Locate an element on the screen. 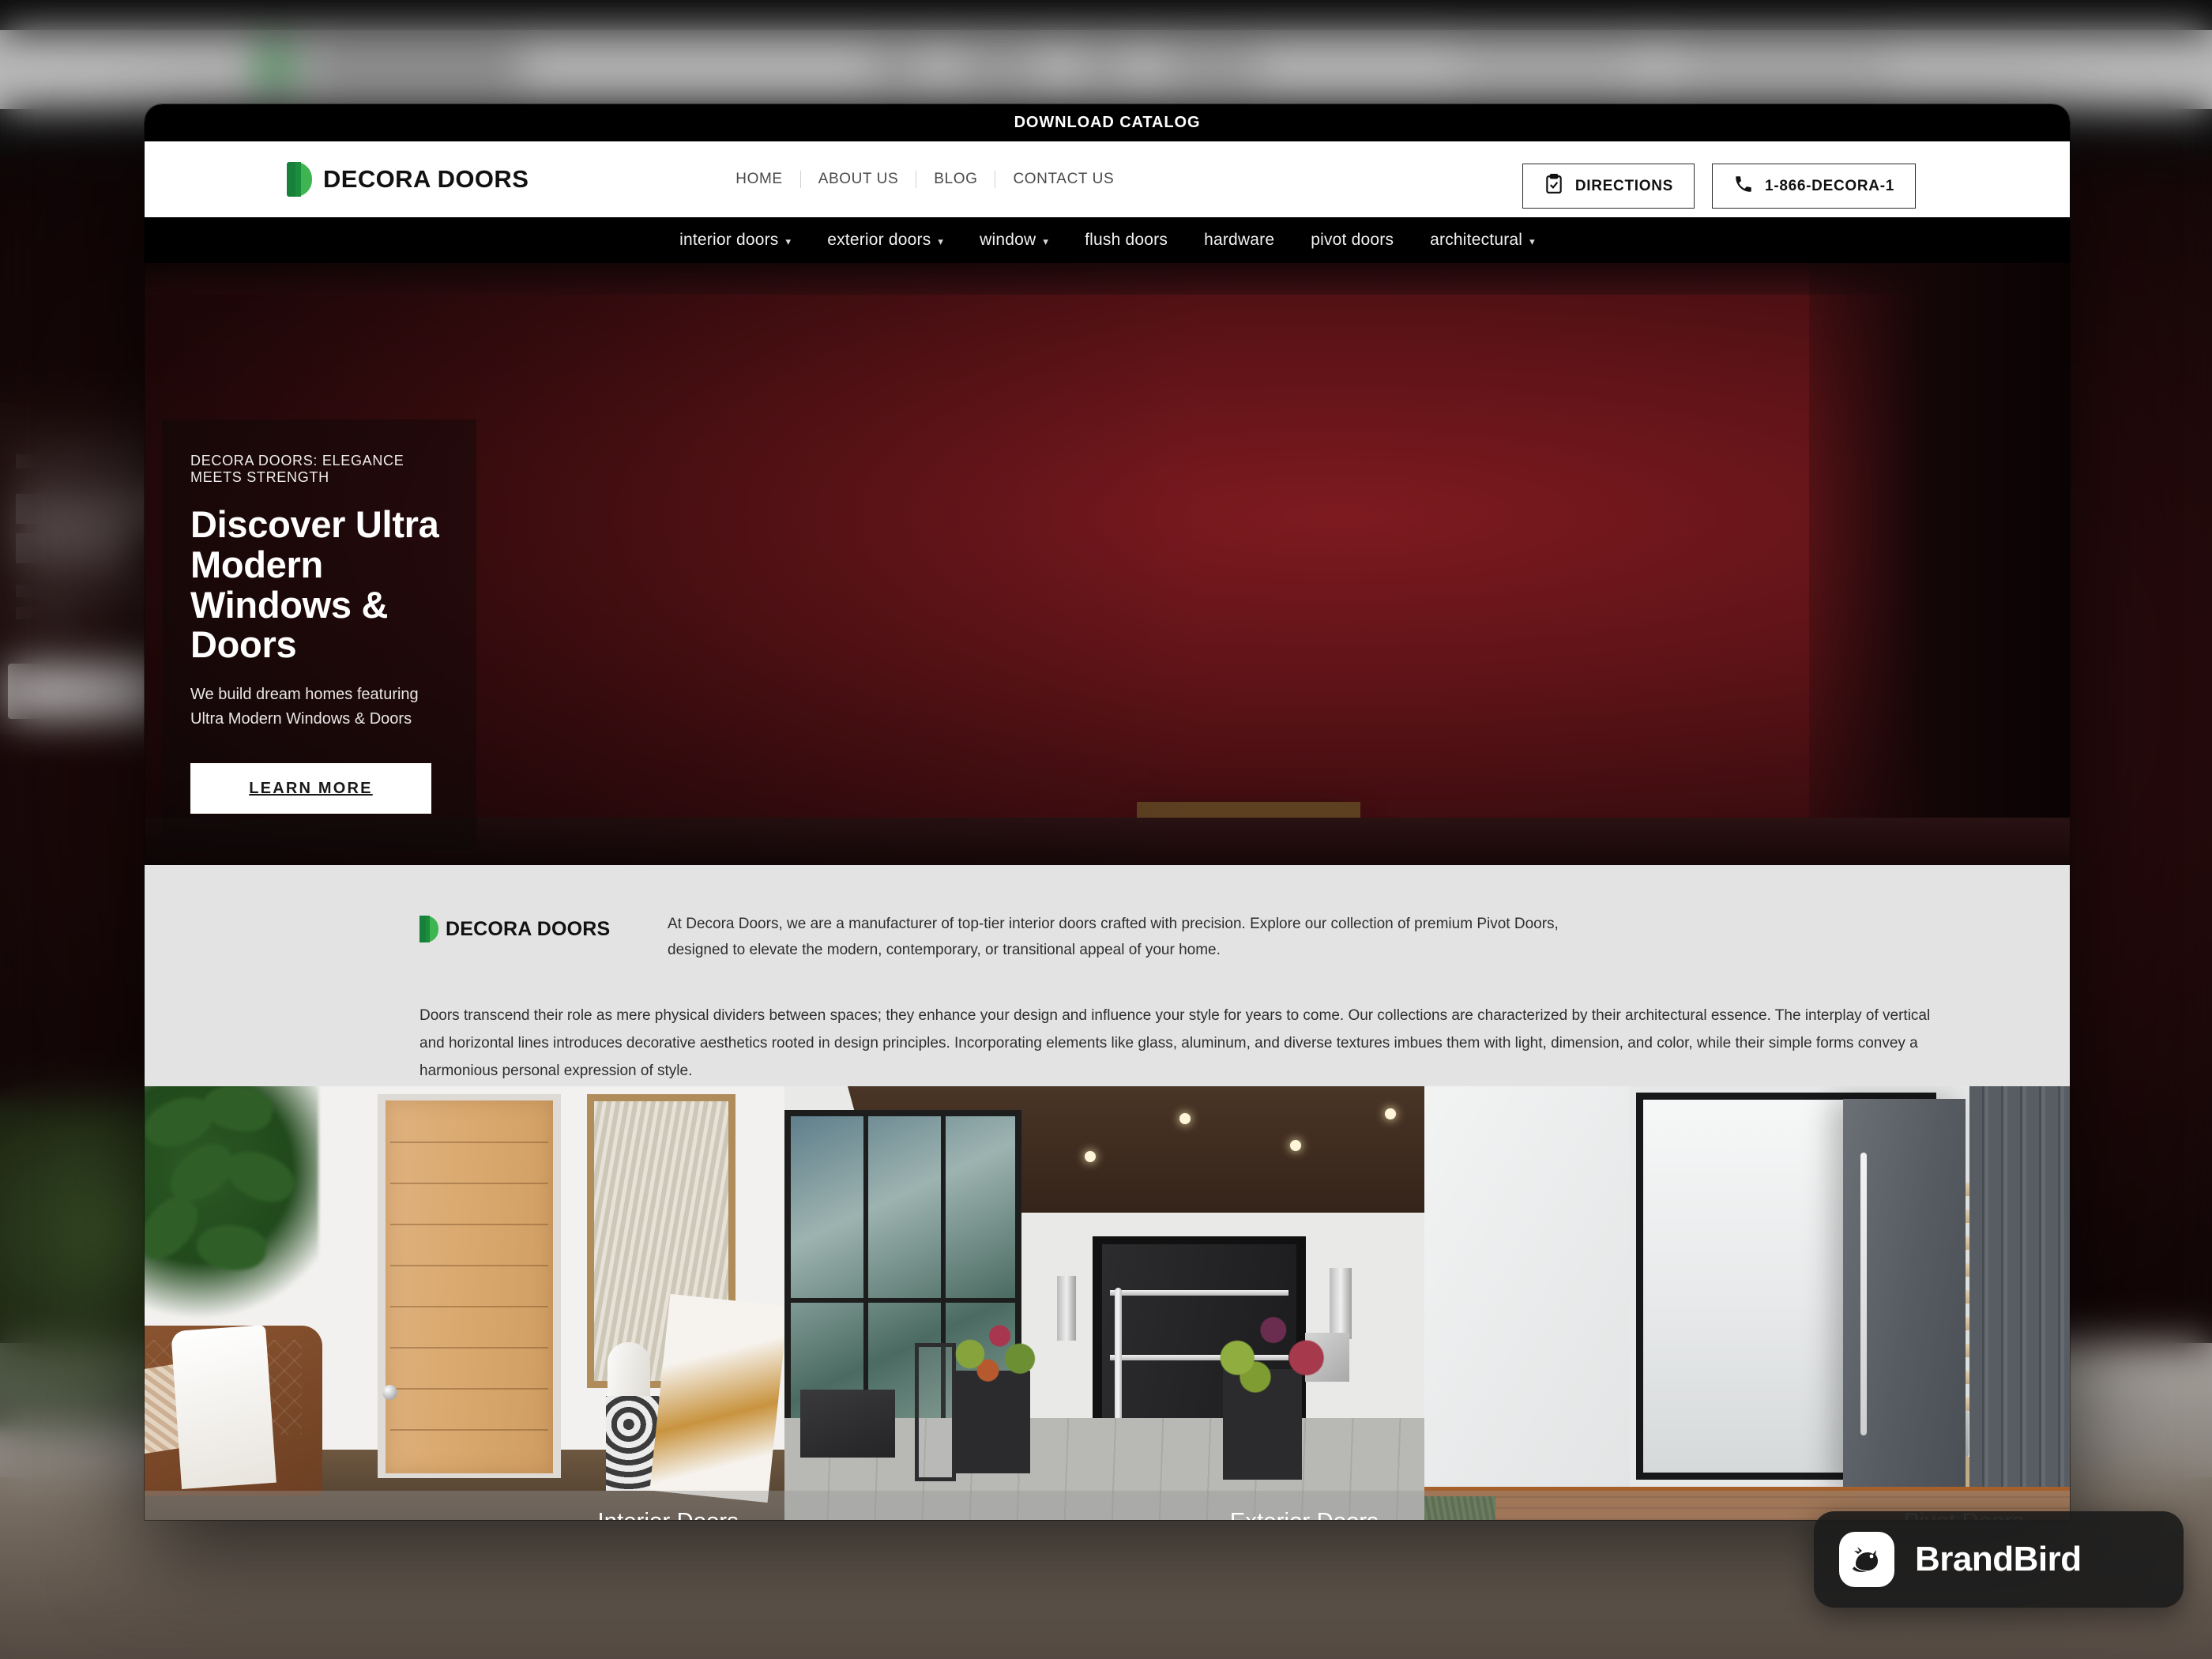 Image resolution: width=2212 pixels, height=1659 pixels. intro-brand-name: DECORA DOORS is located at coordinates (528, 929).